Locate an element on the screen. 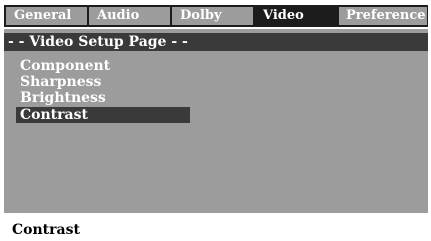 The image size is (431, 241). tab-bar: General Audio Dolby Video Preference is located at coordinates (216, 16).